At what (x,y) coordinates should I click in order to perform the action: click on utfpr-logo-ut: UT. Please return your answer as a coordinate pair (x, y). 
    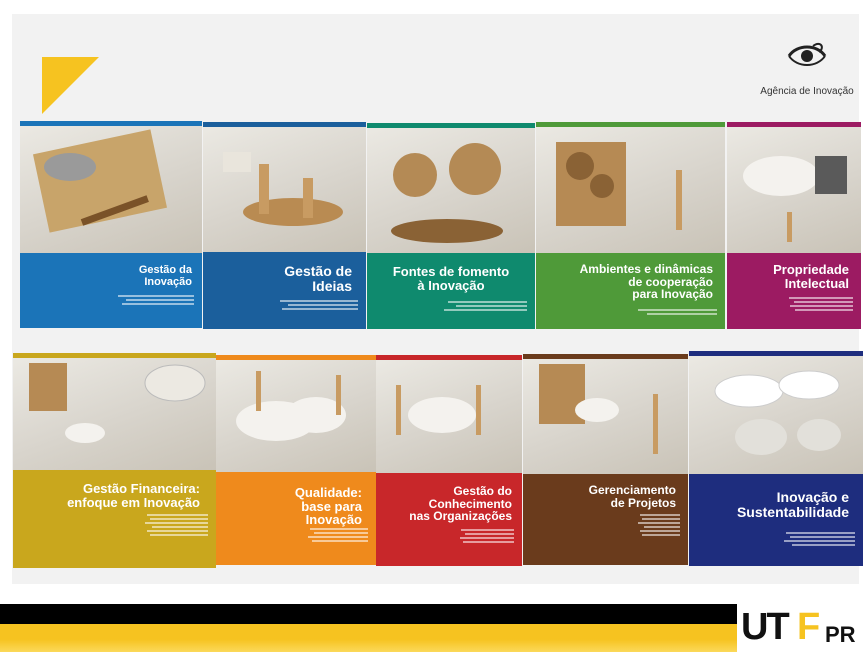
    Looking at the image, I should click on (765, 627).